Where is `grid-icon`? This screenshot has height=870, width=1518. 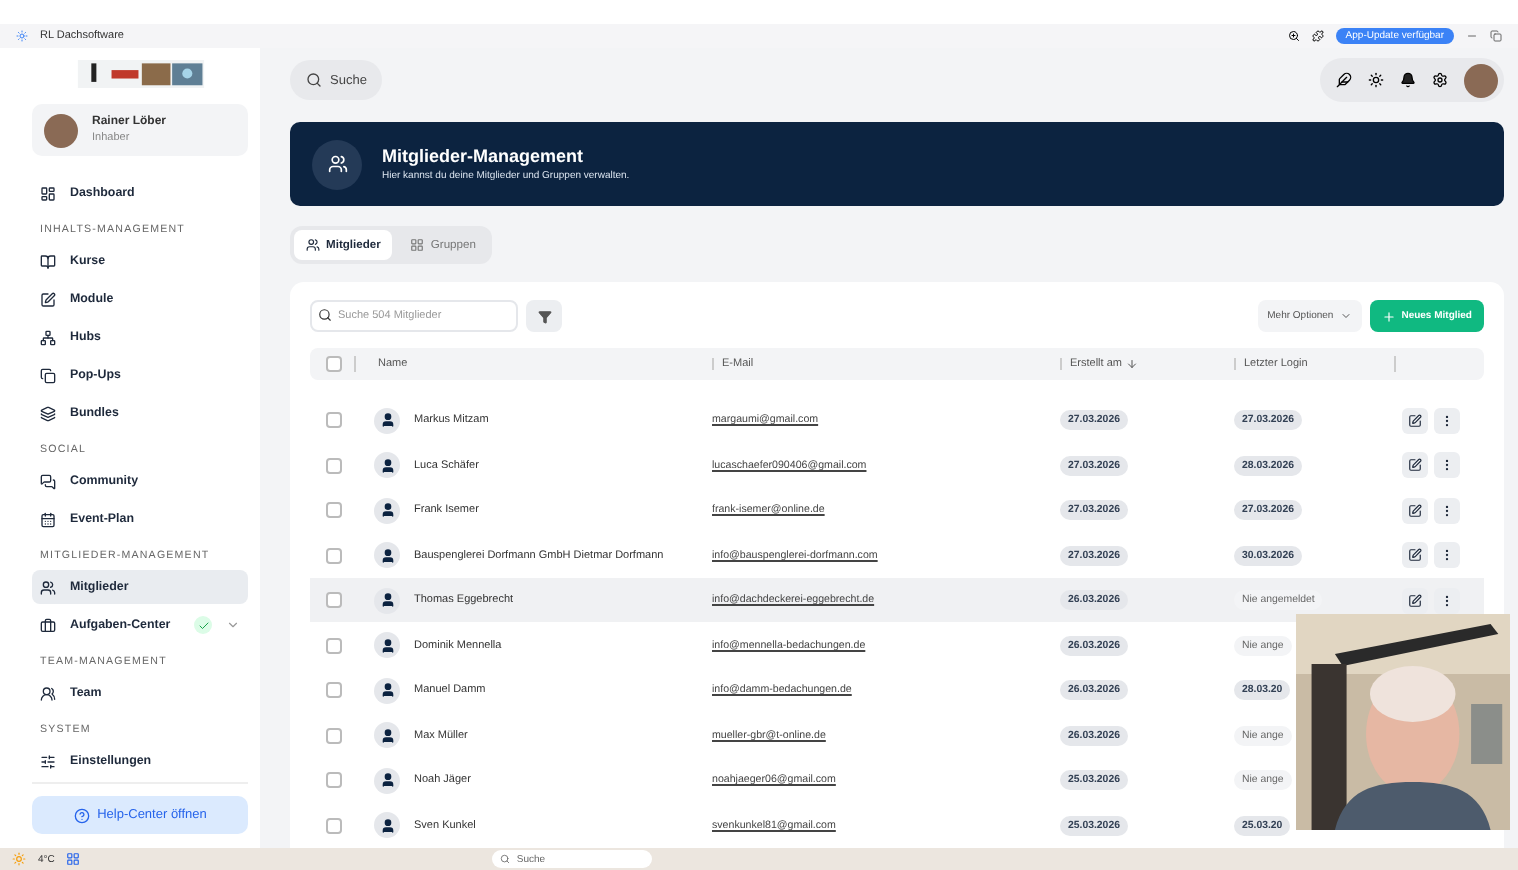 grid-icon is located at coordinates (417, 245).